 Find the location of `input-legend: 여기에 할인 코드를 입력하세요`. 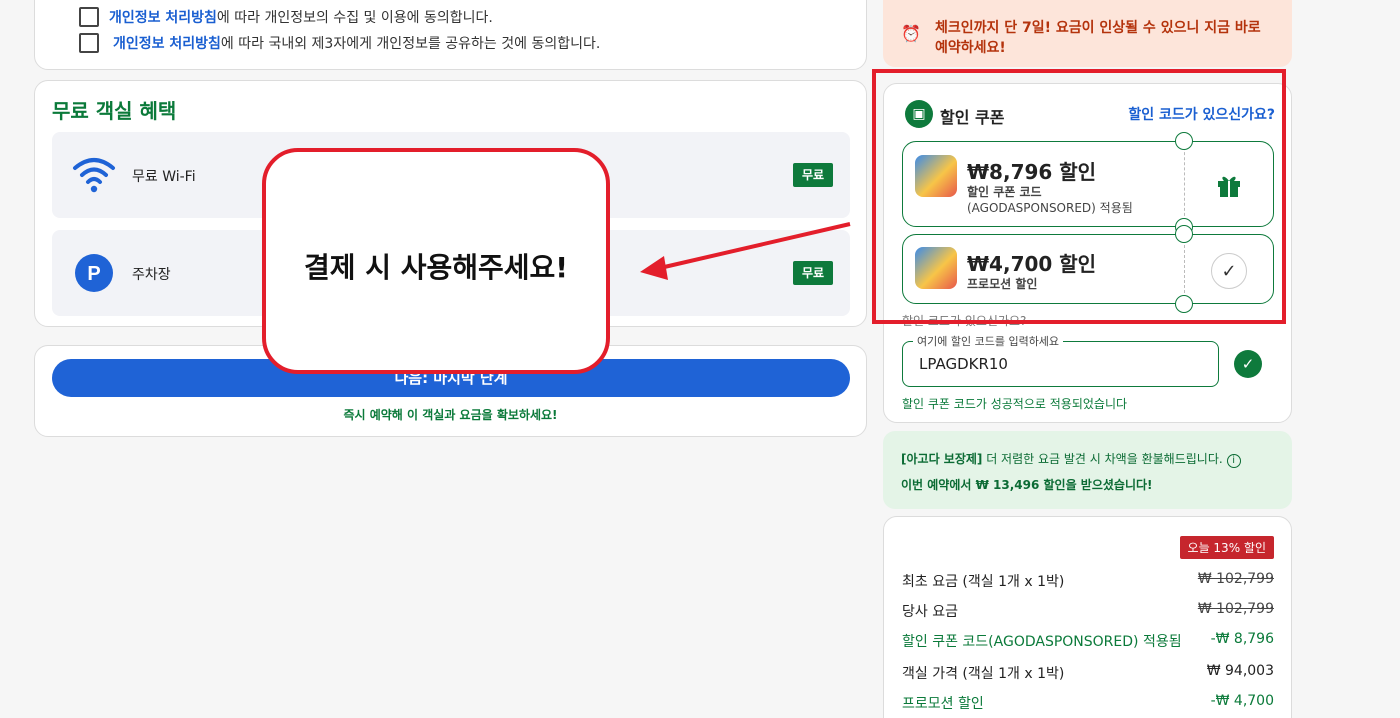

input-legend: 여기에 할인 코드를 입력하세요 is located at coordinates (988, 341).